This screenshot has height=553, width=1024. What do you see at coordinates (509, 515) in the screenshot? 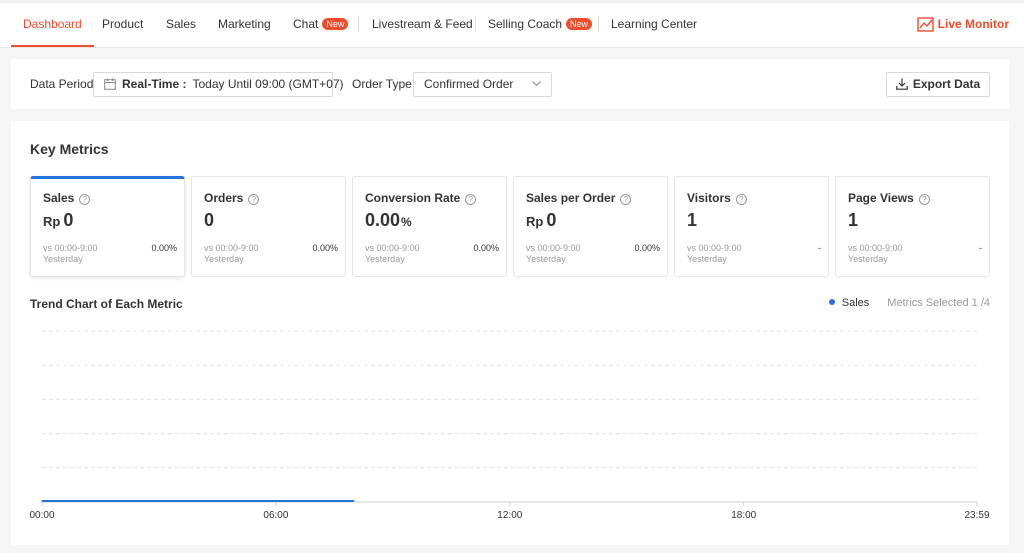
I see `x-tick-label: 12:00` at bounding box center [509, 515].